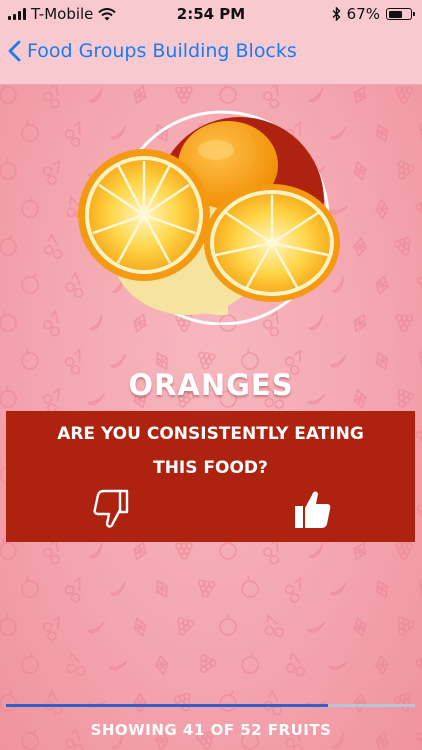 This screenshot has height=750, width=422. I want to click on question-line-1: ARE YOU CONSISTENTLY EATING, so click(210, 434).